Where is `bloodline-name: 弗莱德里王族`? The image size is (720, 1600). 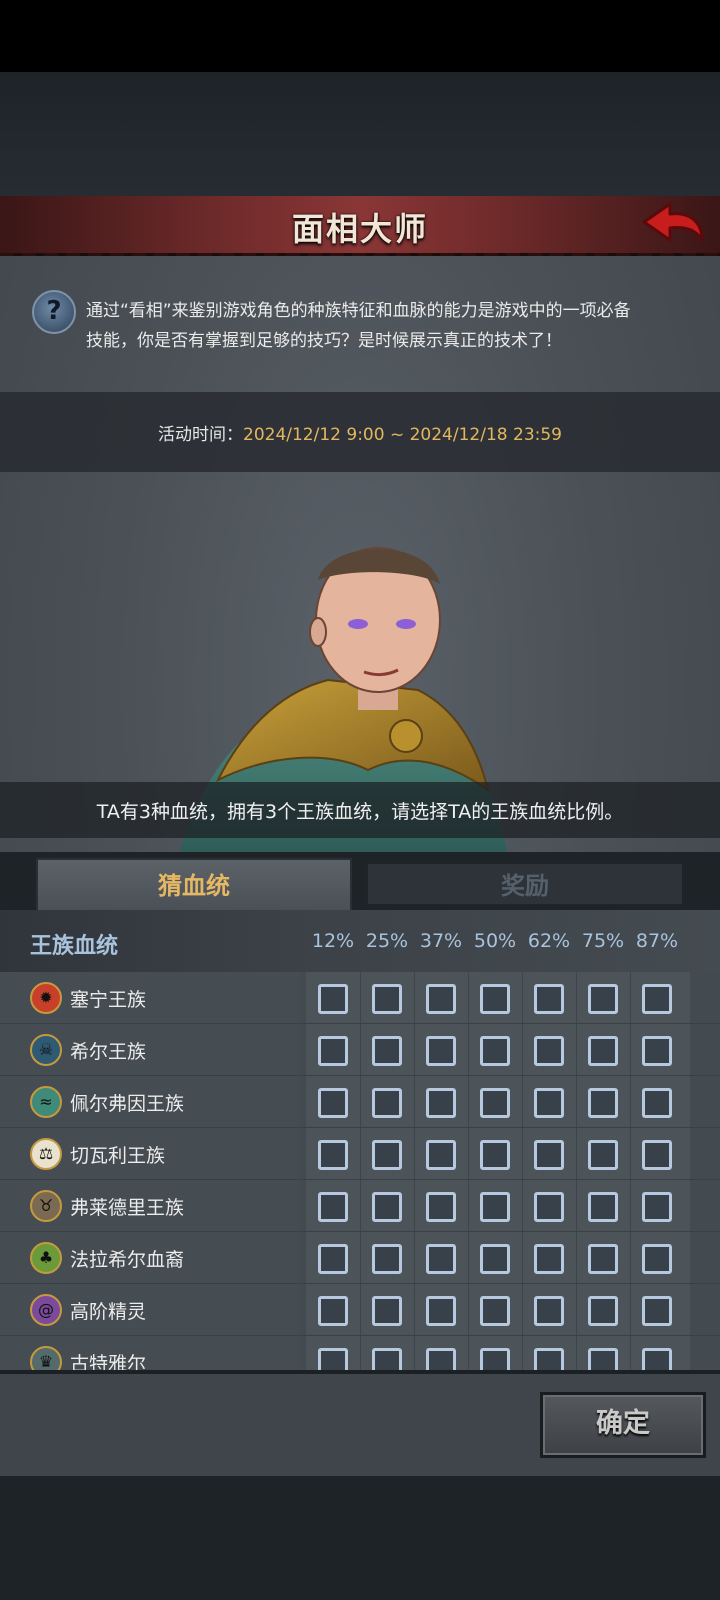 bloodline-name: 弗莱德里王族 is located at coordinates (127, 1208).